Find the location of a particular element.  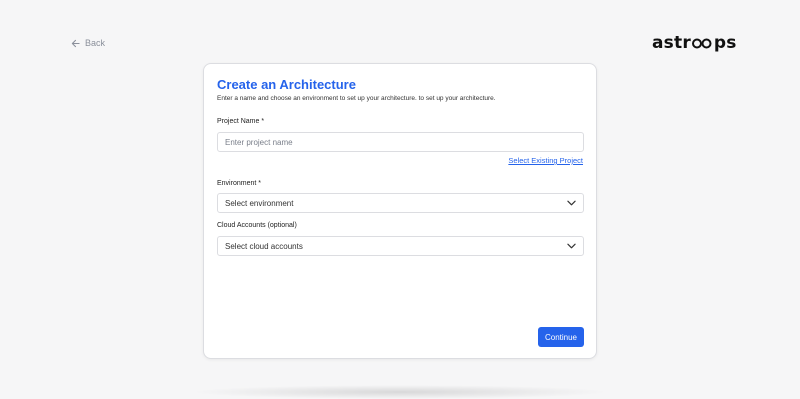

back-link: Back is located at coordinates (88, 43).